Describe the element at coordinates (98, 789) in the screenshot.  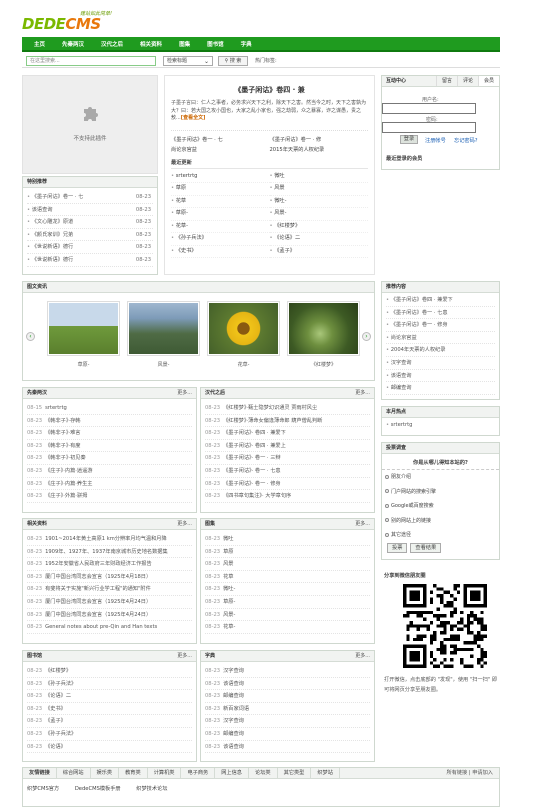
I see `friend-link: DedeCMS模板手册` at that location.